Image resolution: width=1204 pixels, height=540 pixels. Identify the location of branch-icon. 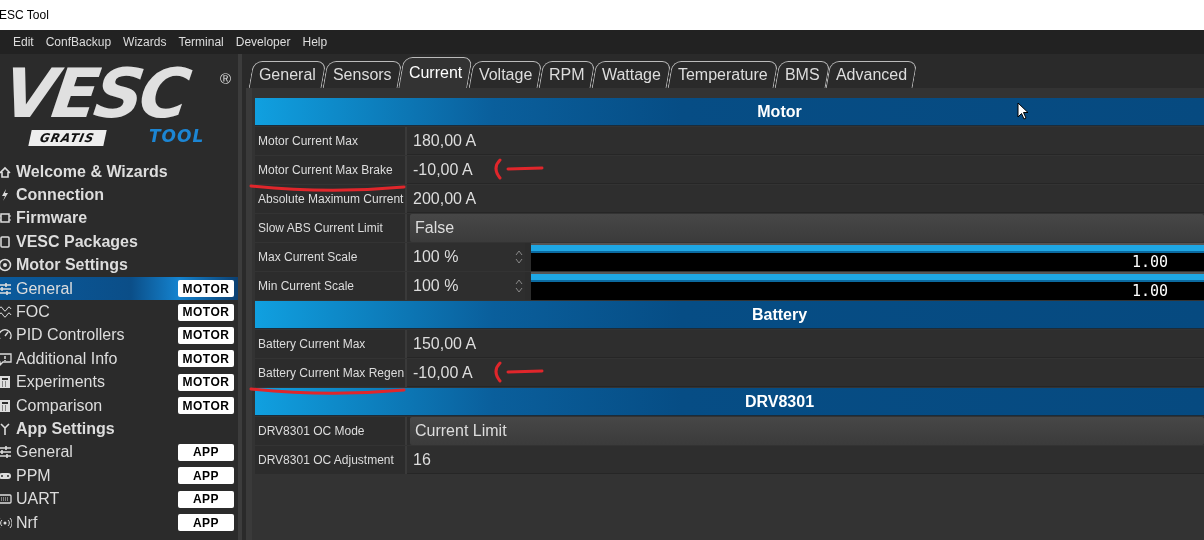
(6, 429).